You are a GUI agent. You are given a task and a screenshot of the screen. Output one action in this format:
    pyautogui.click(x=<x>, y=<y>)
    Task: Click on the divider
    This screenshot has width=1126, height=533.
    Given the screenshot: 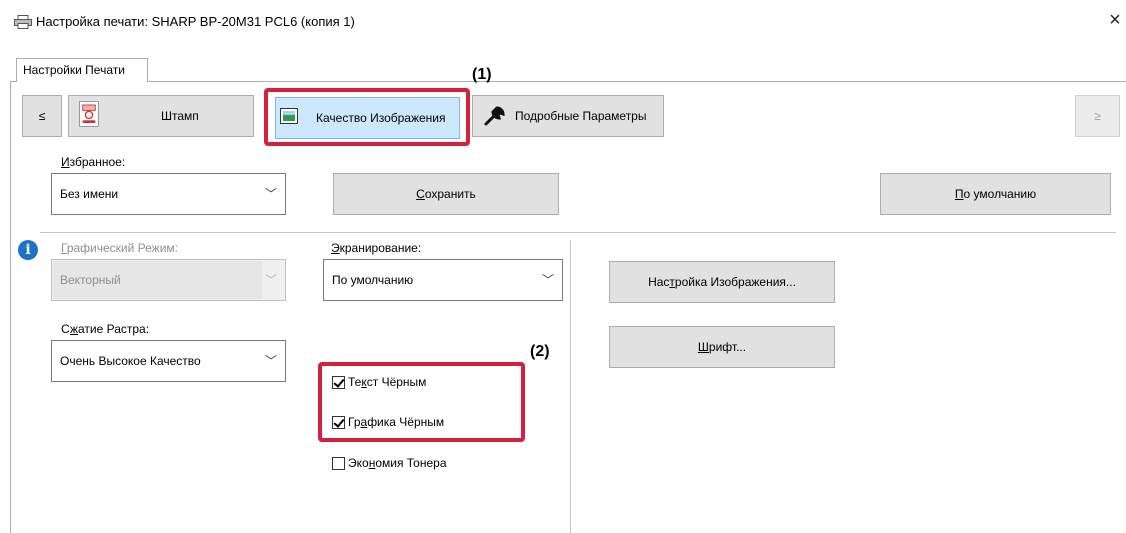 What is the action you would take?
    pyautogui.click(x=578, y=232)
    